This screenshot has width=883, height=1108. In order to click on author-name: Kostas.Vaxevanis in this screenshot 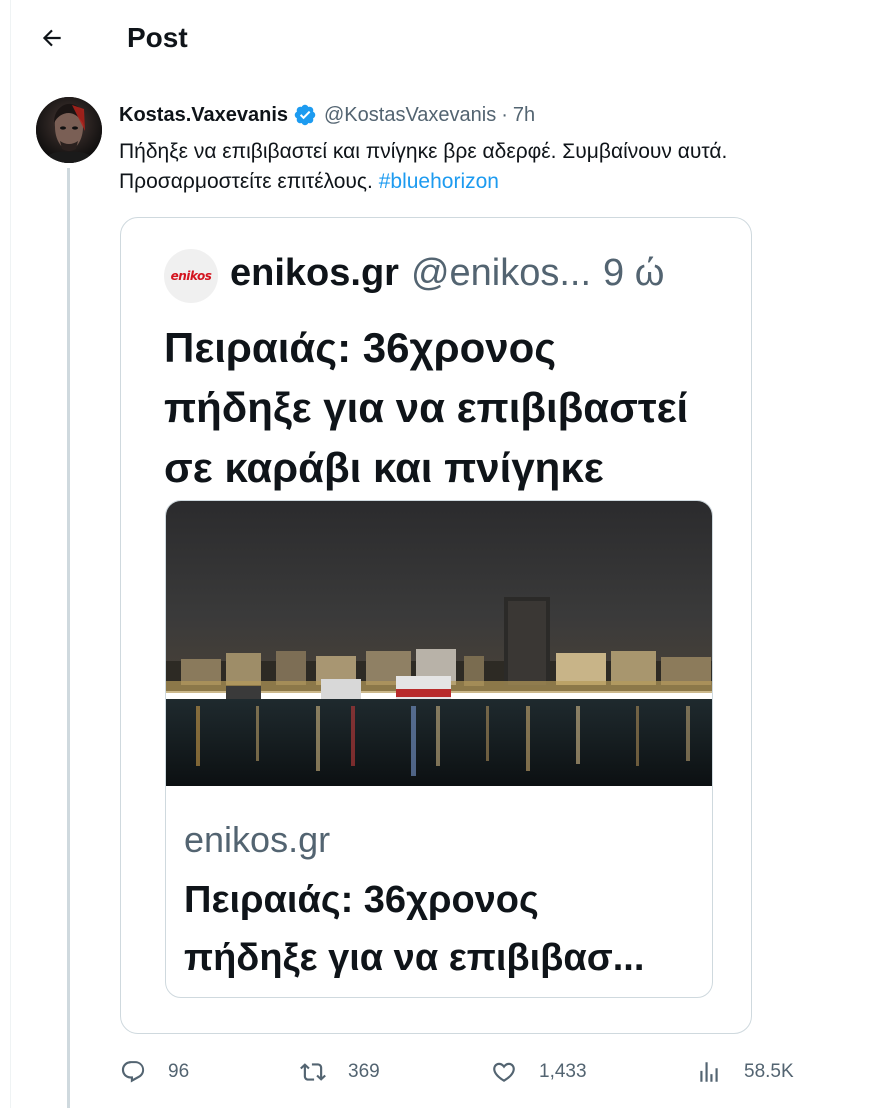, I will do `click(203, 115)`.